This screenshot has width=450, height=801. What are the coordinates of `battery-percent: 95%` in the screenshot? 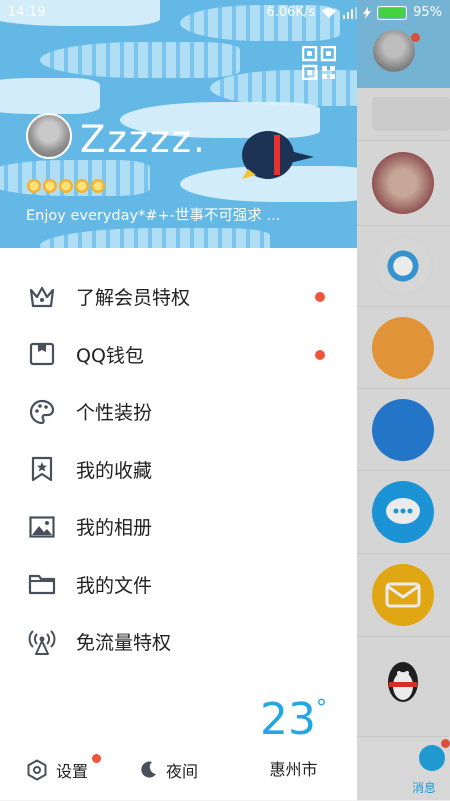 It's located at (427, 12).